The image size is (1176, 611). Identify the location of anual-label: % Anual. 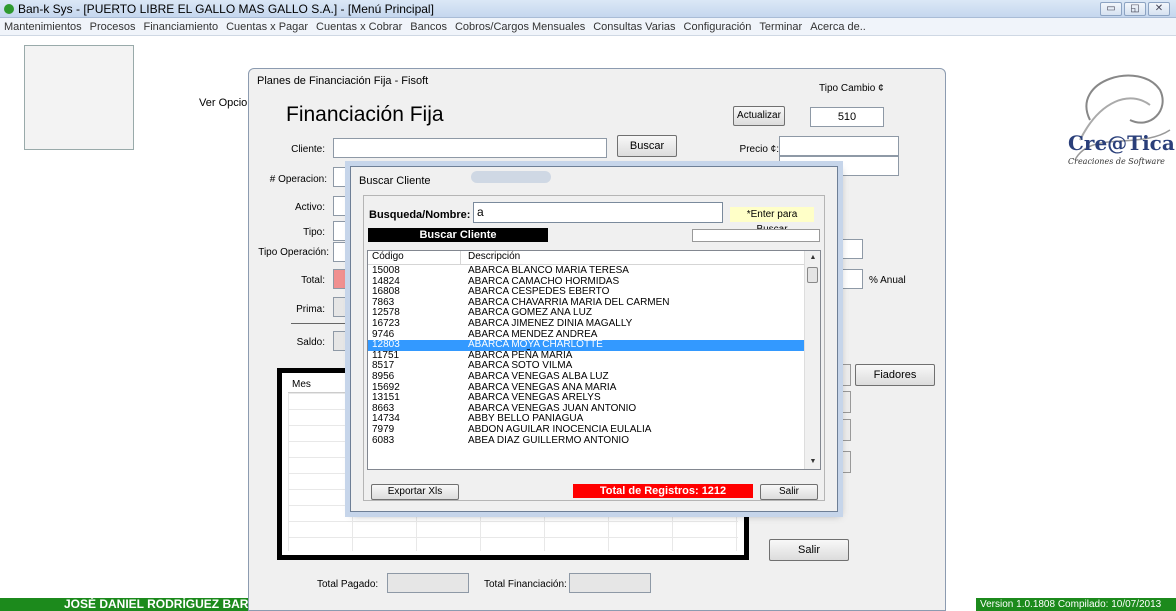
(887, 280).